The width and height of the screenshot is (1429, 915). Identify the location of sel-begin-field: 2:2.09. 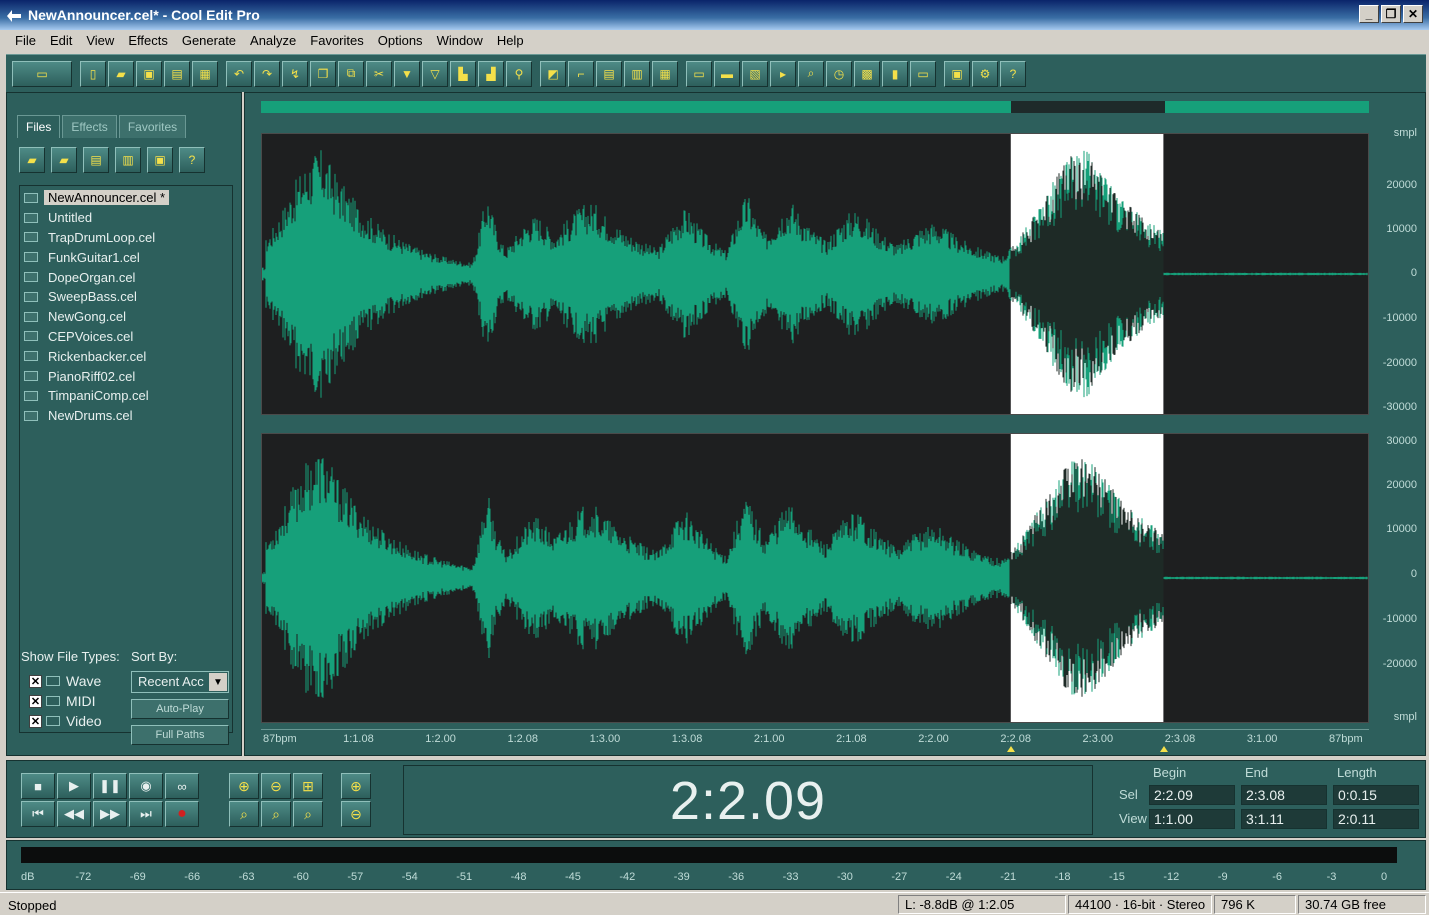
(1192, 795).